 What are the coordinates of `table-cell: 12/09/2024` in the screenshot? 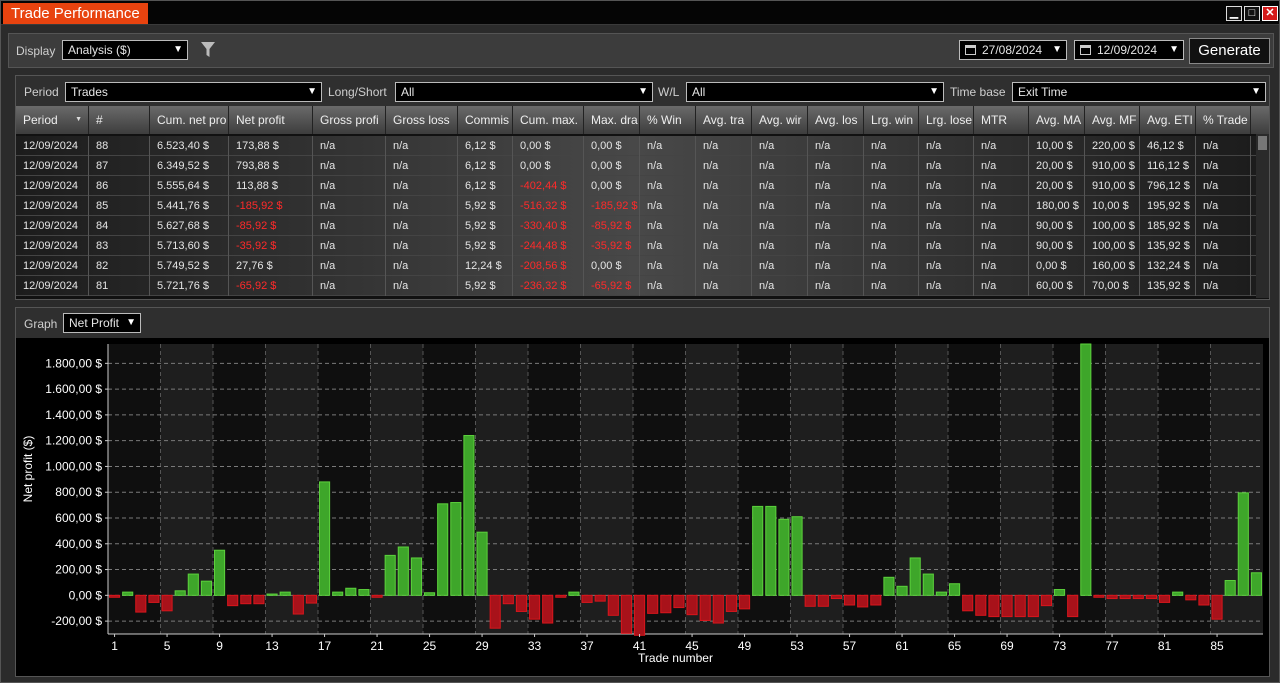 It's located at (52, 226).